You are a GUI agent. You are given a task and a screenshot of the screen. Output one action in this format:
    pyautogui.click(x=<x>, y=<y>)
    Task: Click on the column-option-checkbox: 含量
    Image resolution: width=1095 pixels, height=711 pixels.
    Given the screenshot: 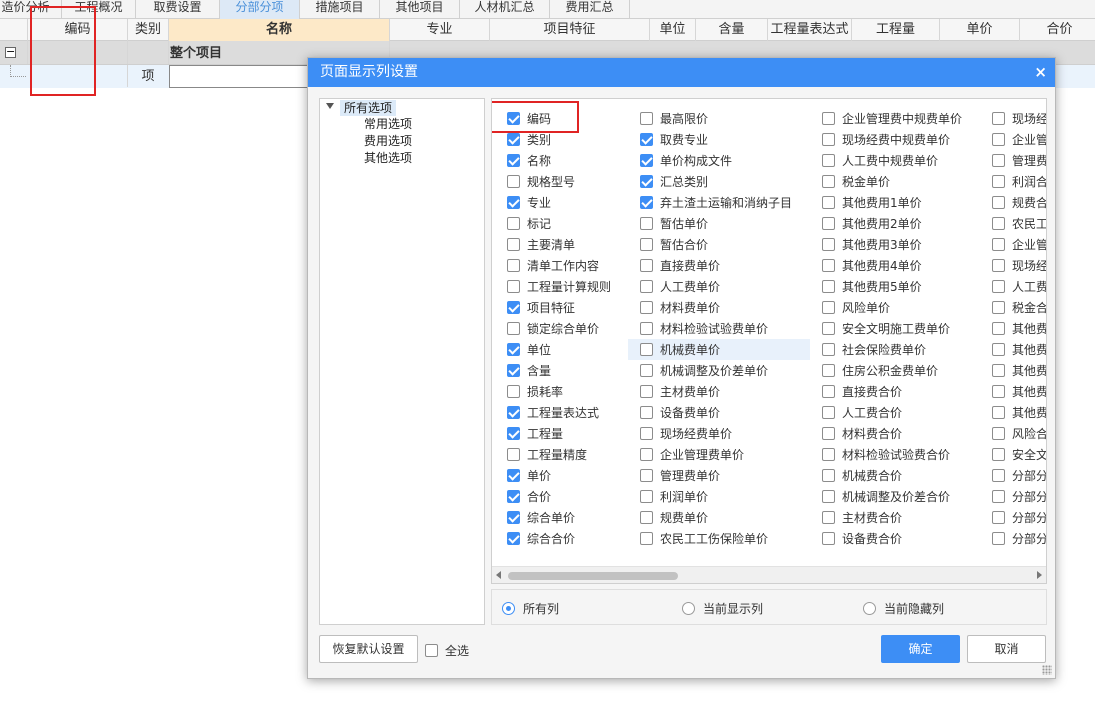 What is the action you would take?
    pyautogui.click(x=529, y=370)
    